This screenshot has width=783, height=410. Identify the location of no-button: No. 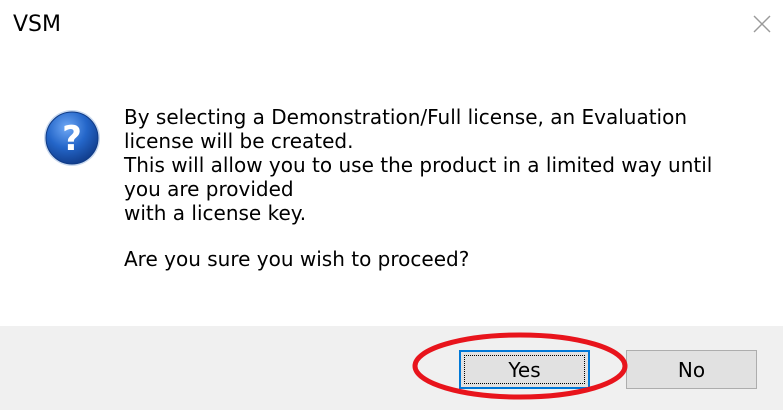
(691, 369).